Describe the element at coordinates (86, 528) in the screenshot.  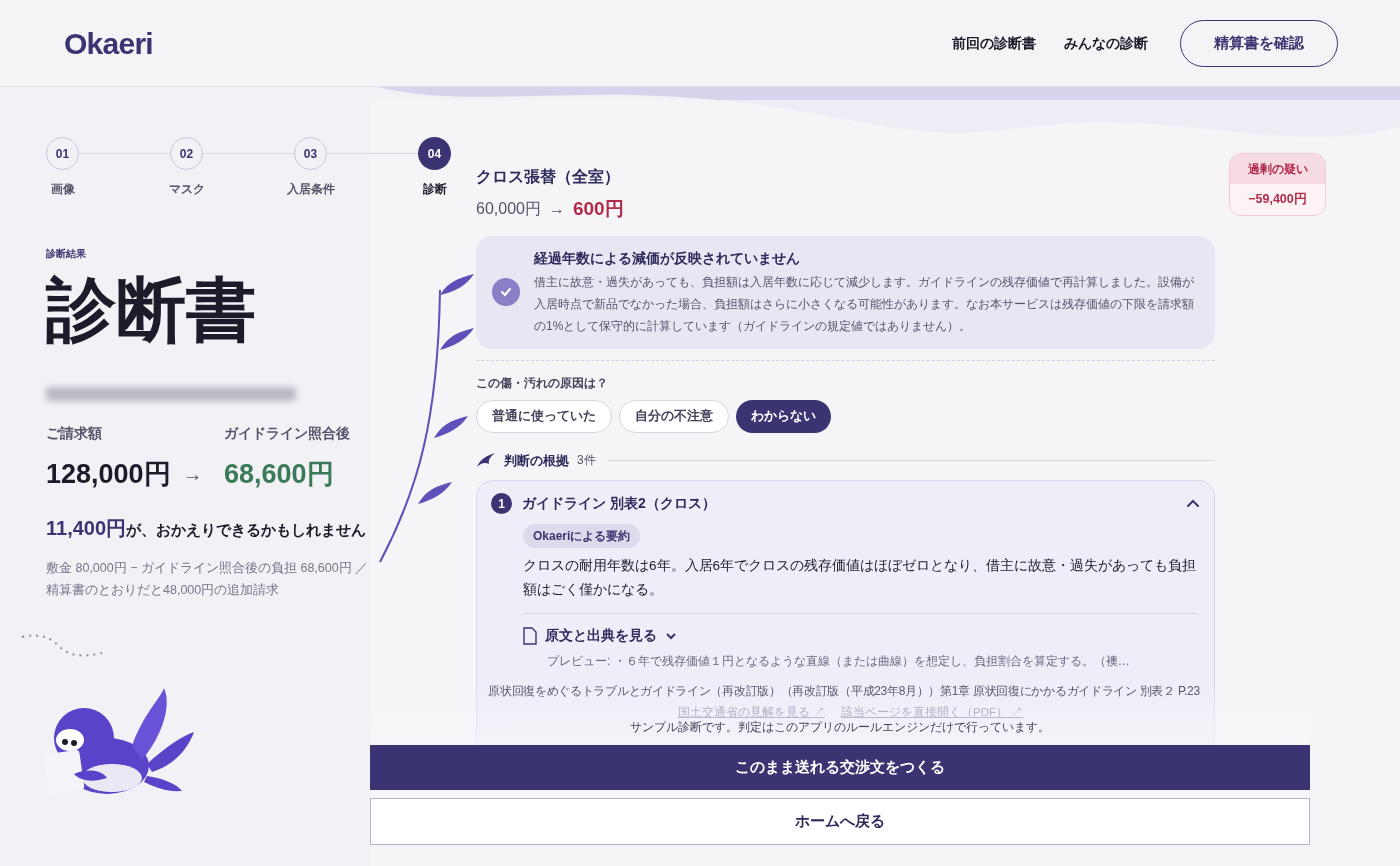
I see `refund-amount: 11,400円` at that location.